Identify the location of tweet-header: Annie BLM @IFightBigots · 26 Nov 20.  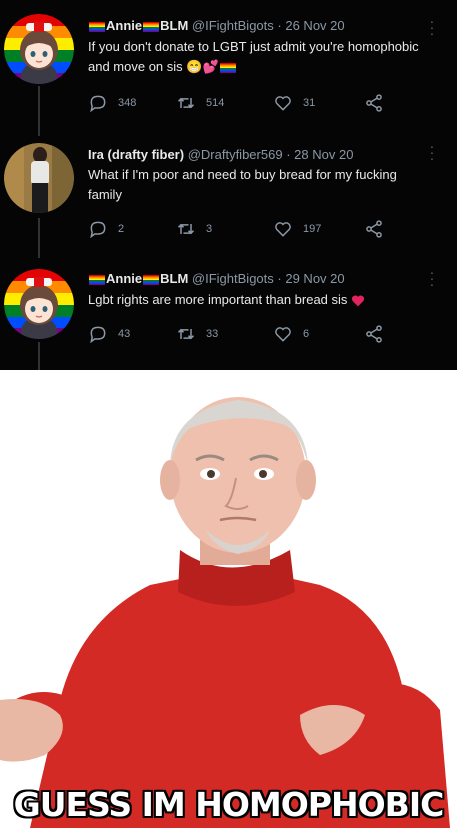
(257, 25).